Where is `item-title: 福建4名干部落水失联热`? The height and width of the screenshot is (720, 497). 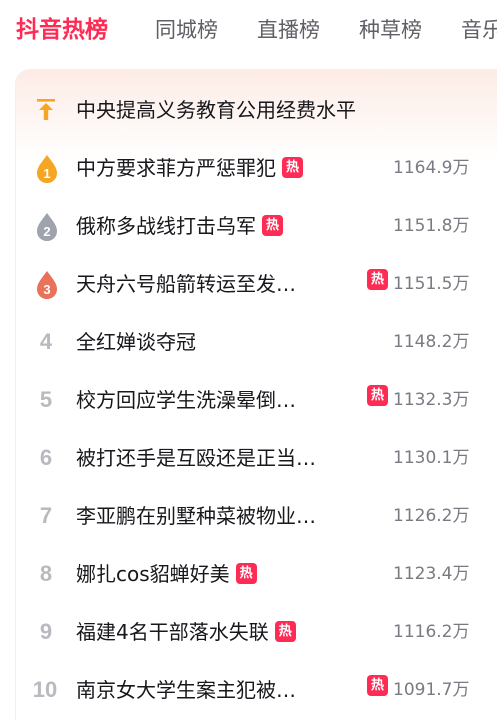 item-title: 福建4名干部落水失联热 is located at coordinates (186, 632).